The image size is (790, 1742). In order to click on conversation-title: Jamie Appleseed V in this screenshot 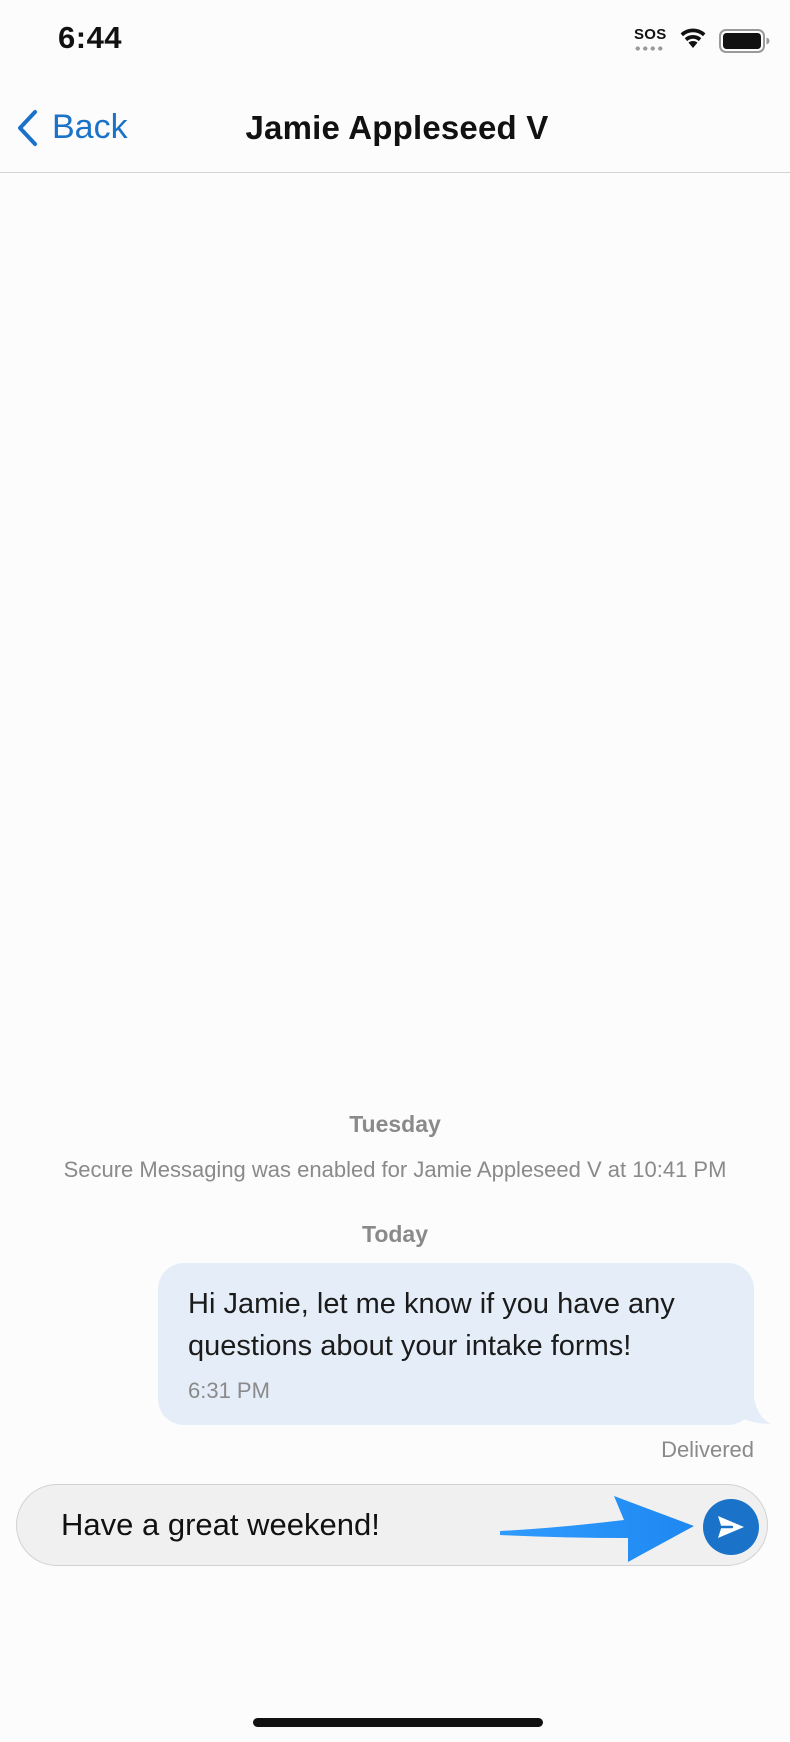, I will do `click(395, 128)`.